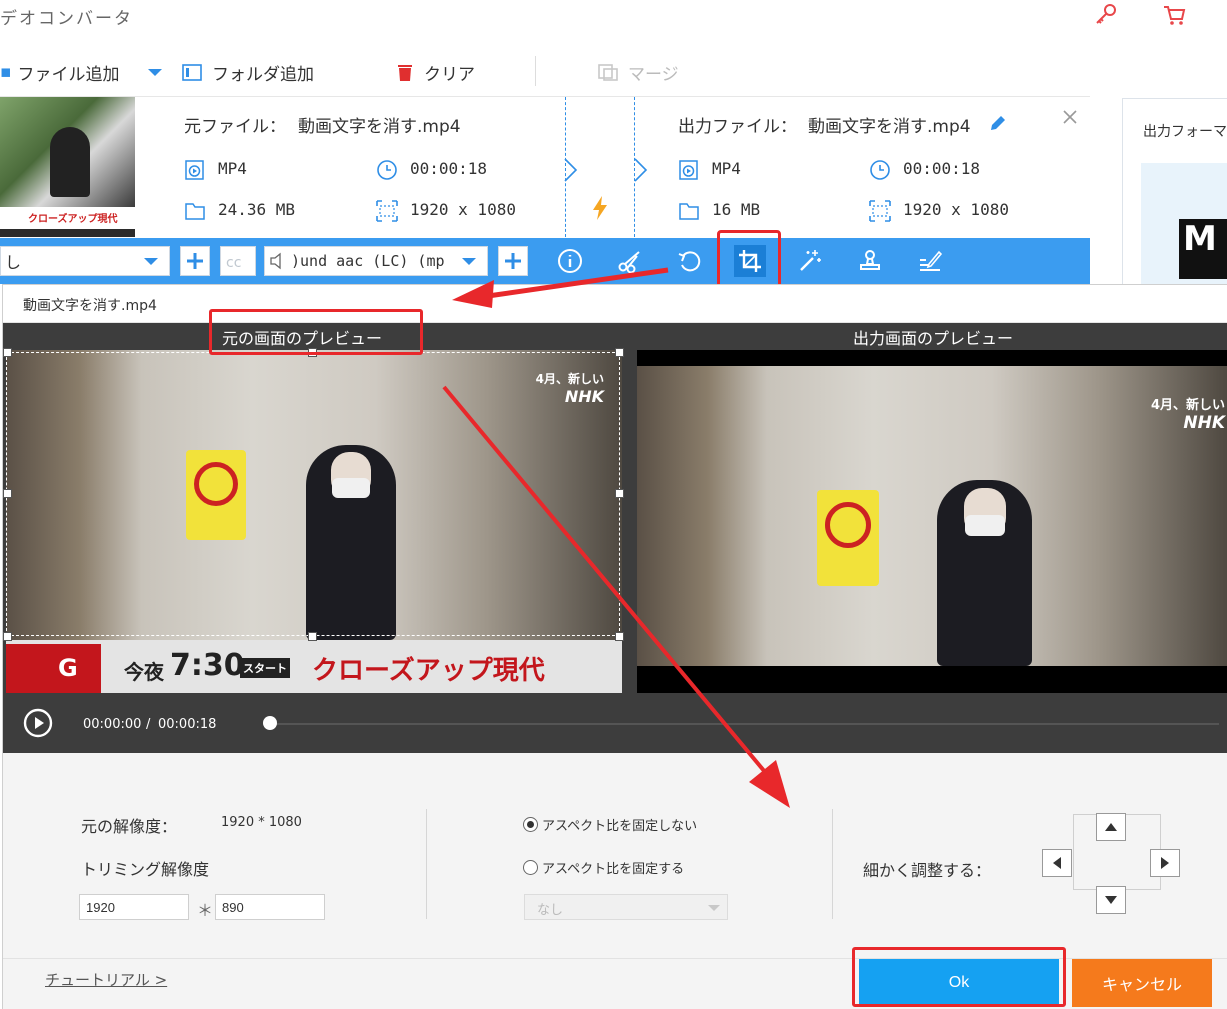 The width and height of the screenshot is (1227, 1009). What do you see at coordinates (275, 261) in the screenshot?
I see `speaker-icon` at bounding box center [275, 261].